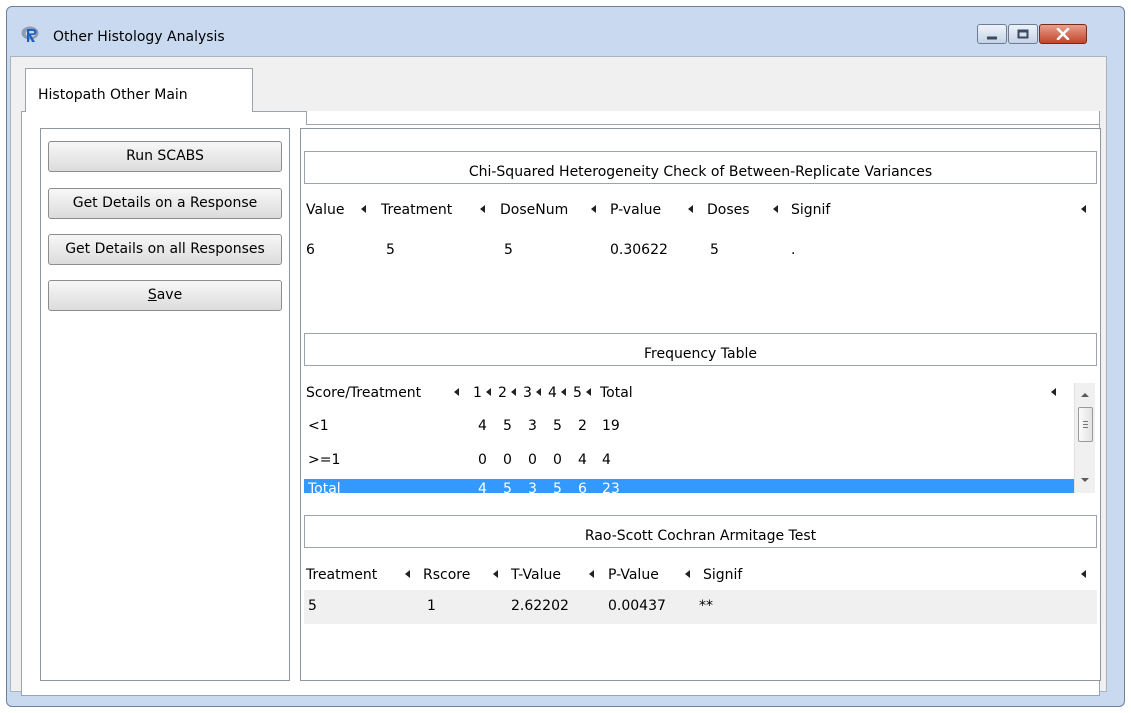 Image resolution: width=1131 pixels, height=713 pixels. Describe the element at coordinates (30, 34) in the screenshot. I see `r-logo-icon` at that location.